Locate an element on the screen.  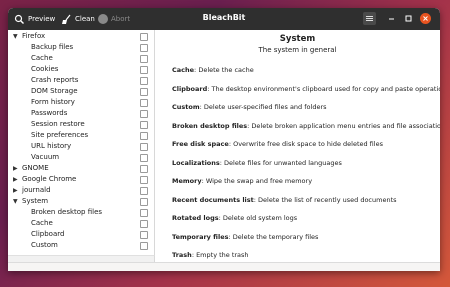
option-description: Memory: Wipe the swap and free memory is located at coordinates (242, 181).